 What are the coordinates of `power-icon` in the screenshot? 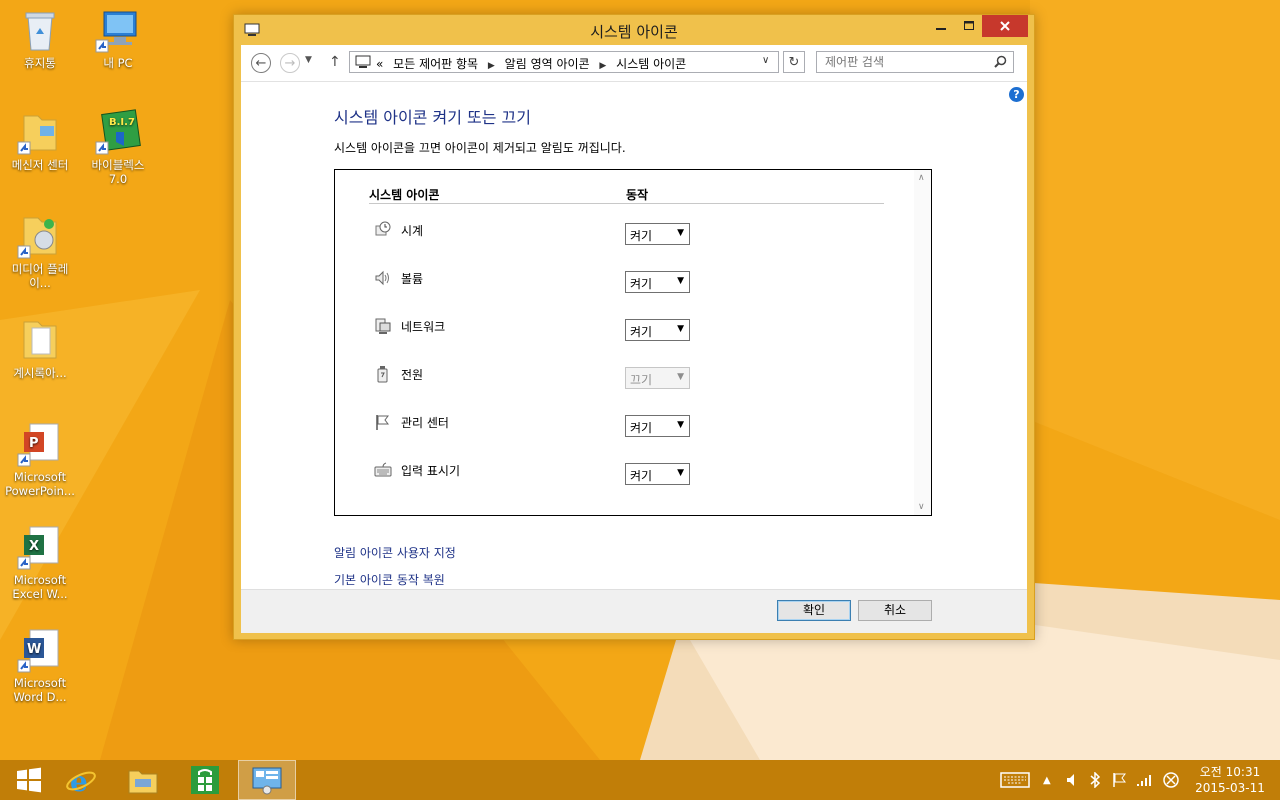 It's located at (383, 375).